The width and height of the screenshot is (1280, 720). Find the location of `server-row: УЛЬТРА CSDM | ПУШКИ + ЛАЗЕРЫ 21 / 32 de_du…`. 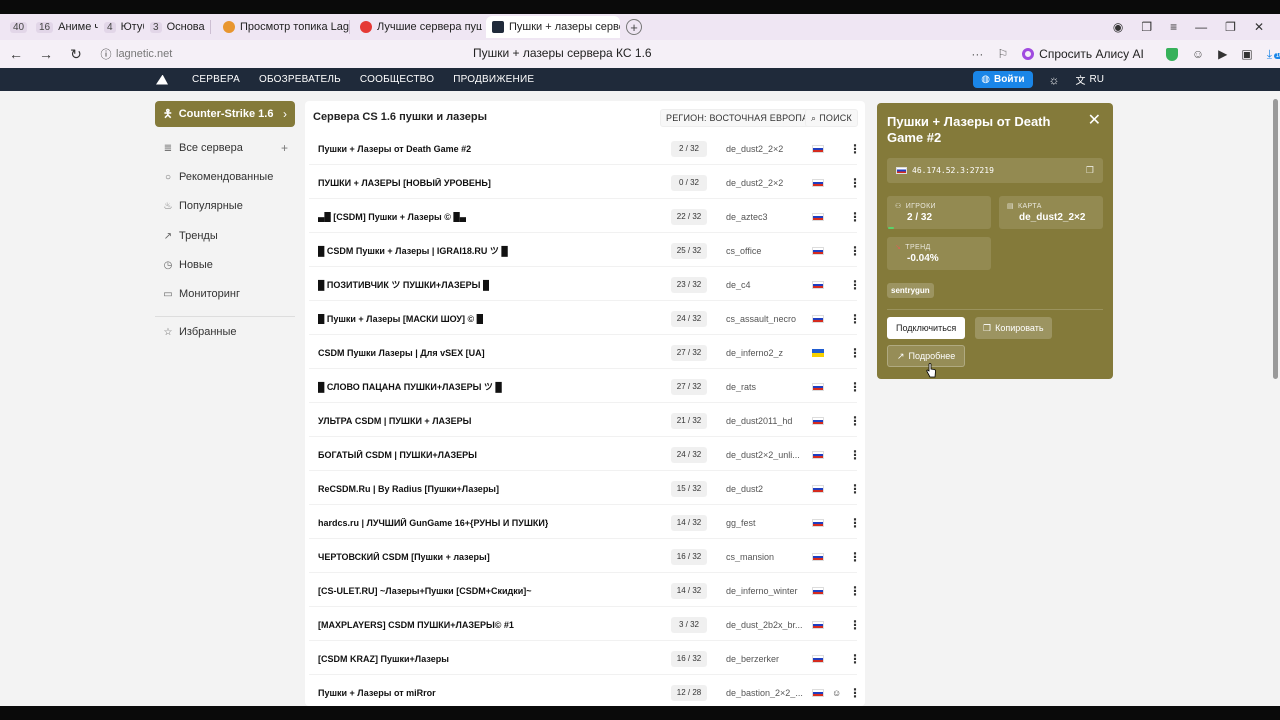

server-row: УЛЬТРА CSDM | ПУШКИ + ЛАЗЕРЫ 21 / 32 de_du… is located at coordinates (585, 421).